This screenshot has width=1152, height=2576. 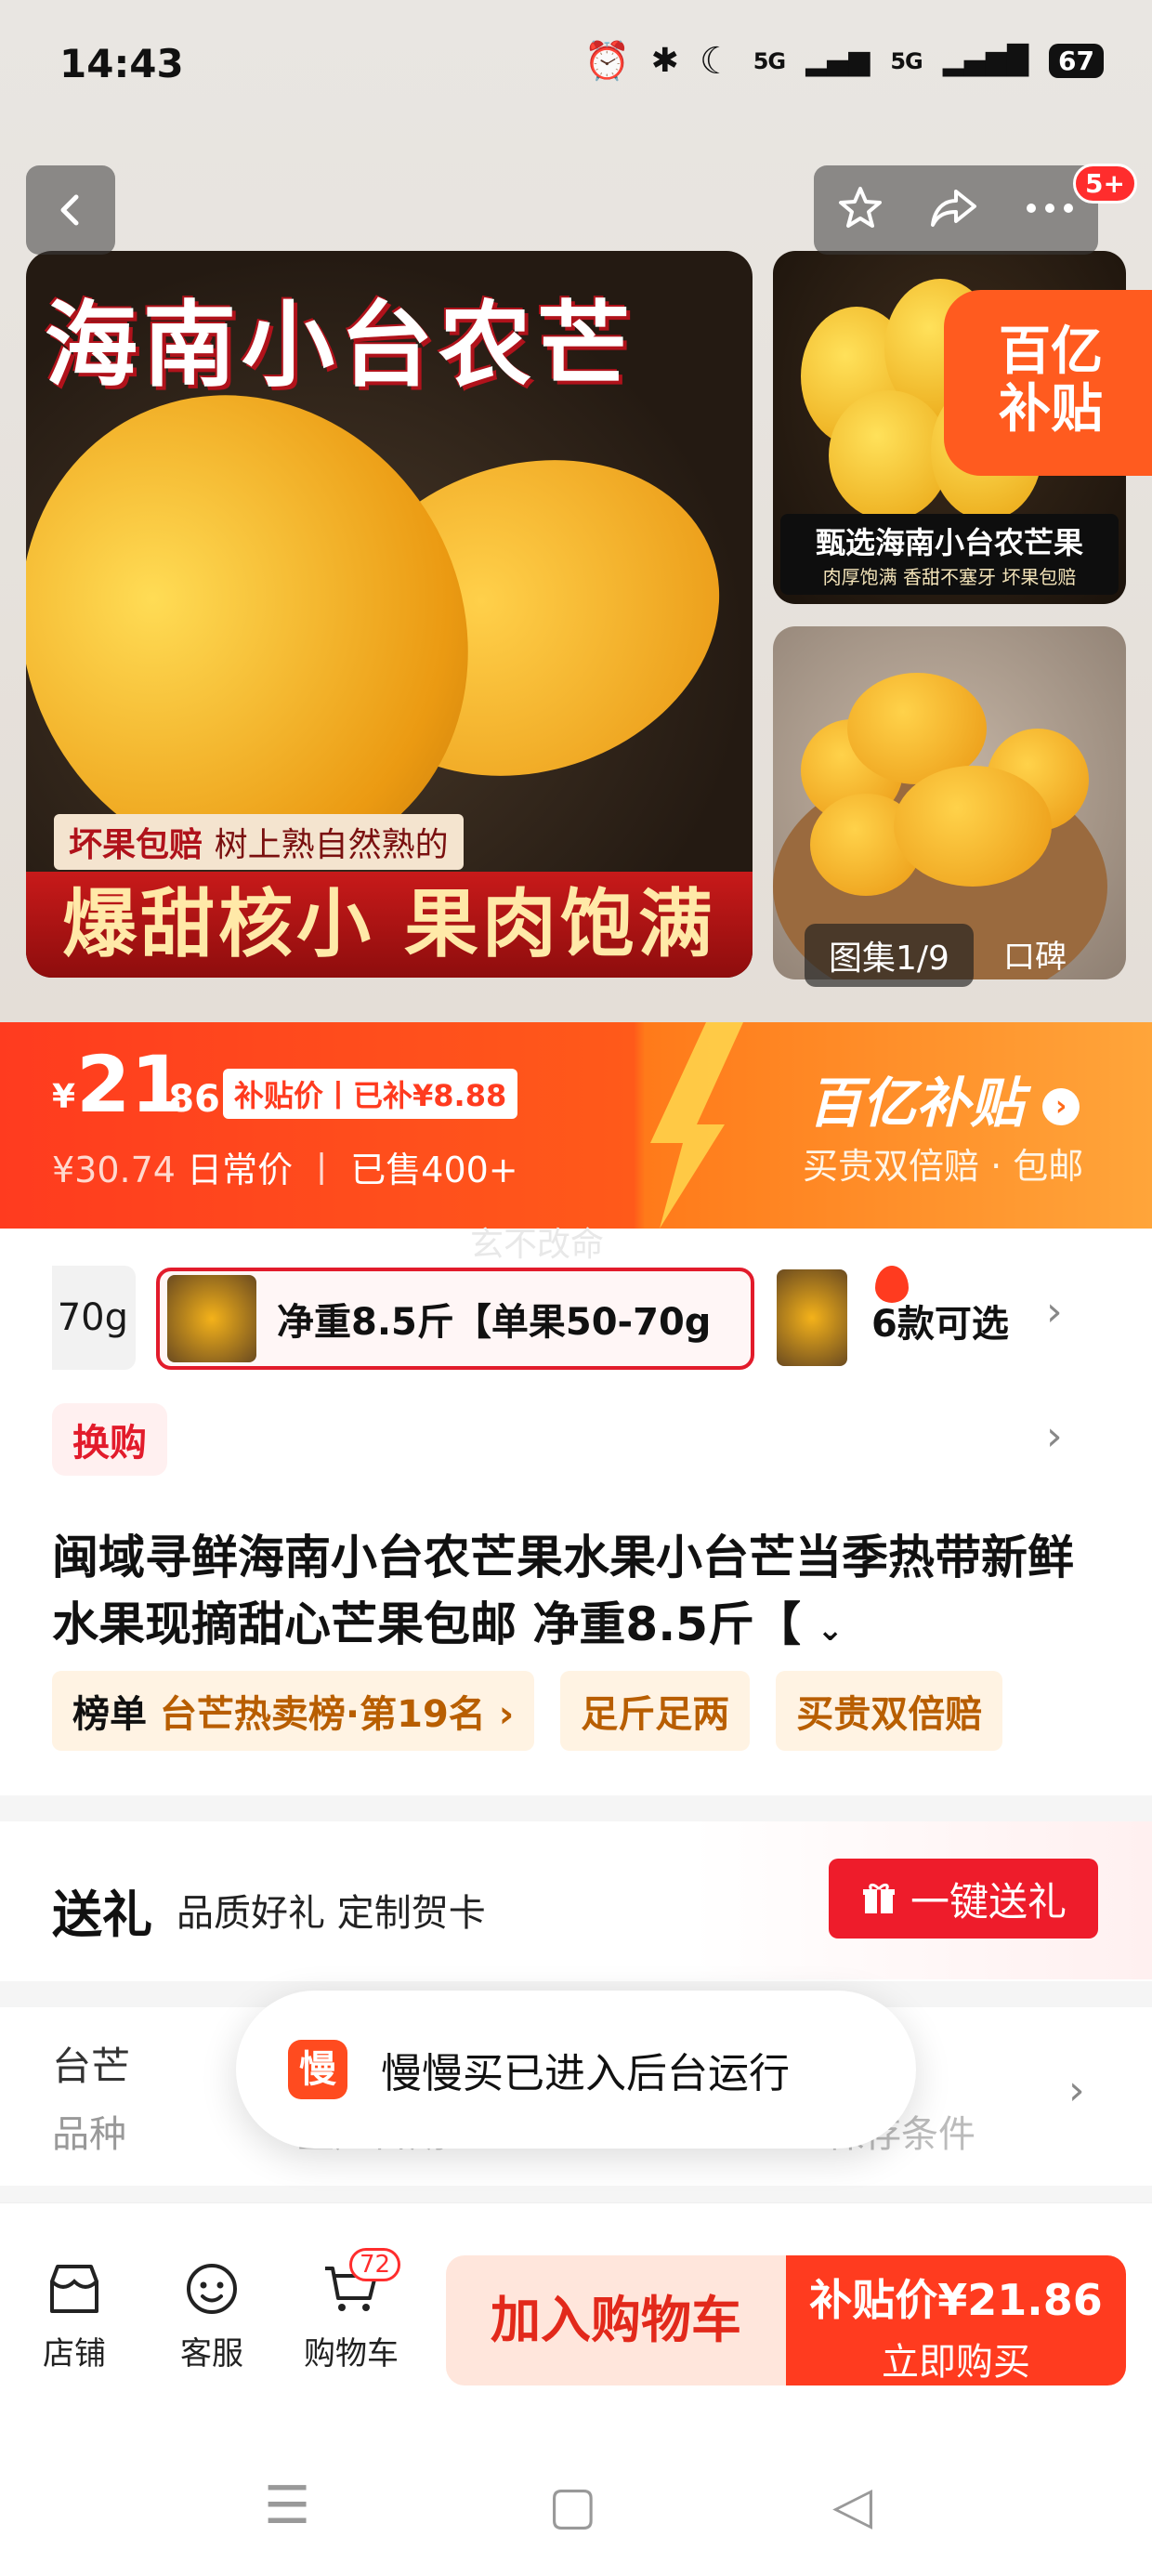 What do you see at coordinates (1105, 184) in the screenshot?
I see `message-badge: 5+` at bounding box center [1105, 184].